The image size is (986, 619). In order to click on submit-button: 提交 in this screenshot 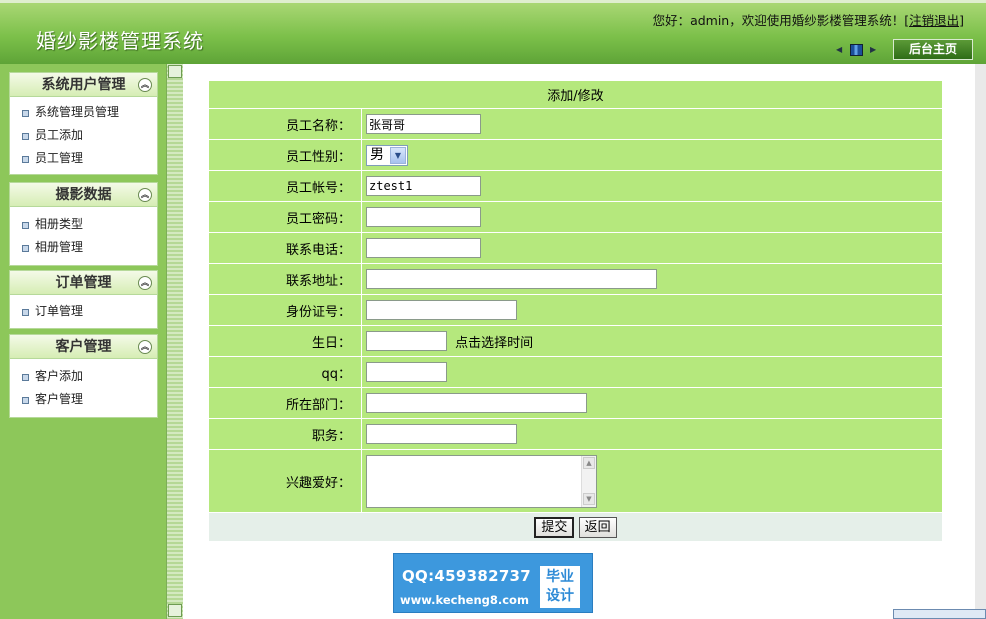, I will do `click(554, 527)`.